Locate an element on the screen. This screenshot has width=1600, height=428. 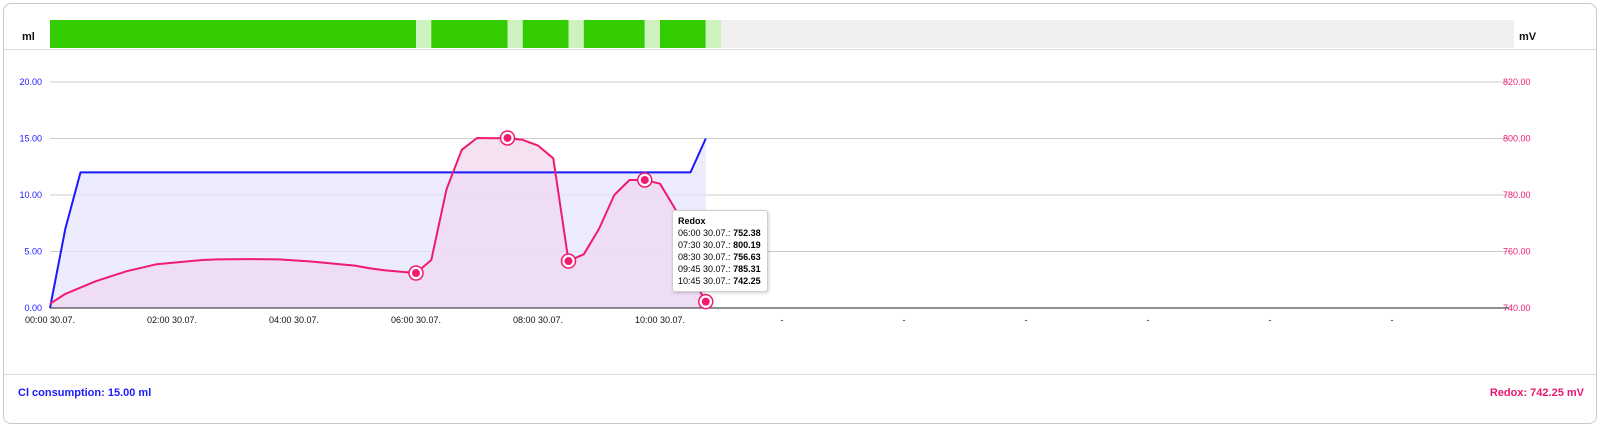
tooltip-title: Redox is located at coordinates (692, 221).